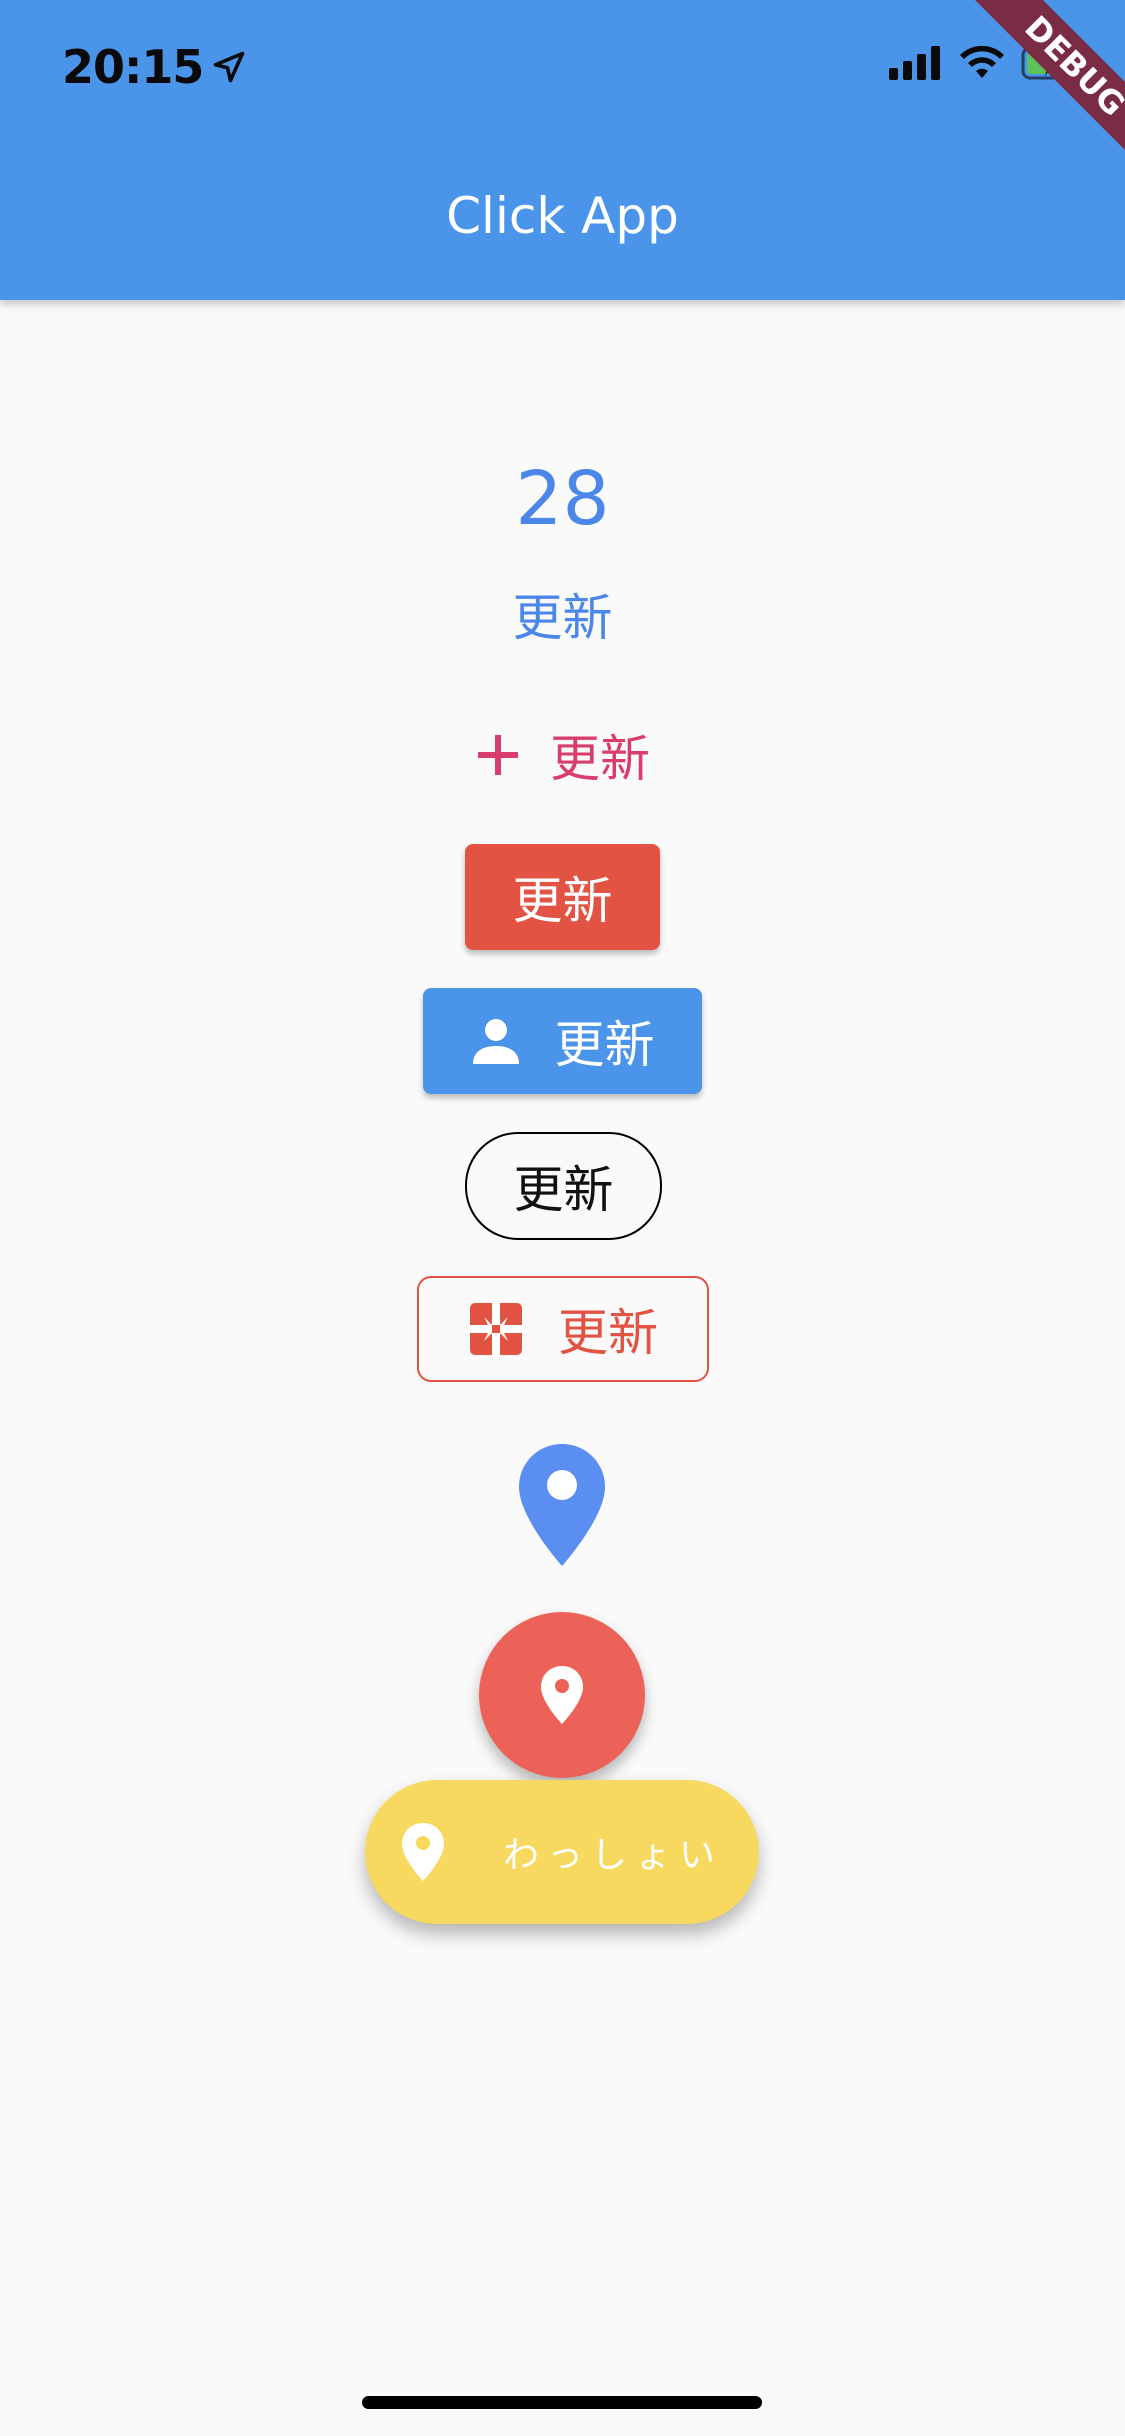 The width and height of the screenshot is (1125, 2436). I want to click on update-raised-blue-label: 更新, so click(604, 1045).